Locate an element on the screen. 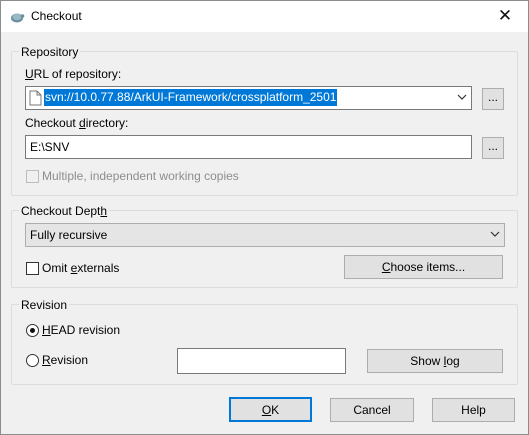  omit-externals-label: Omit externals is located at coordinates (80, 268).